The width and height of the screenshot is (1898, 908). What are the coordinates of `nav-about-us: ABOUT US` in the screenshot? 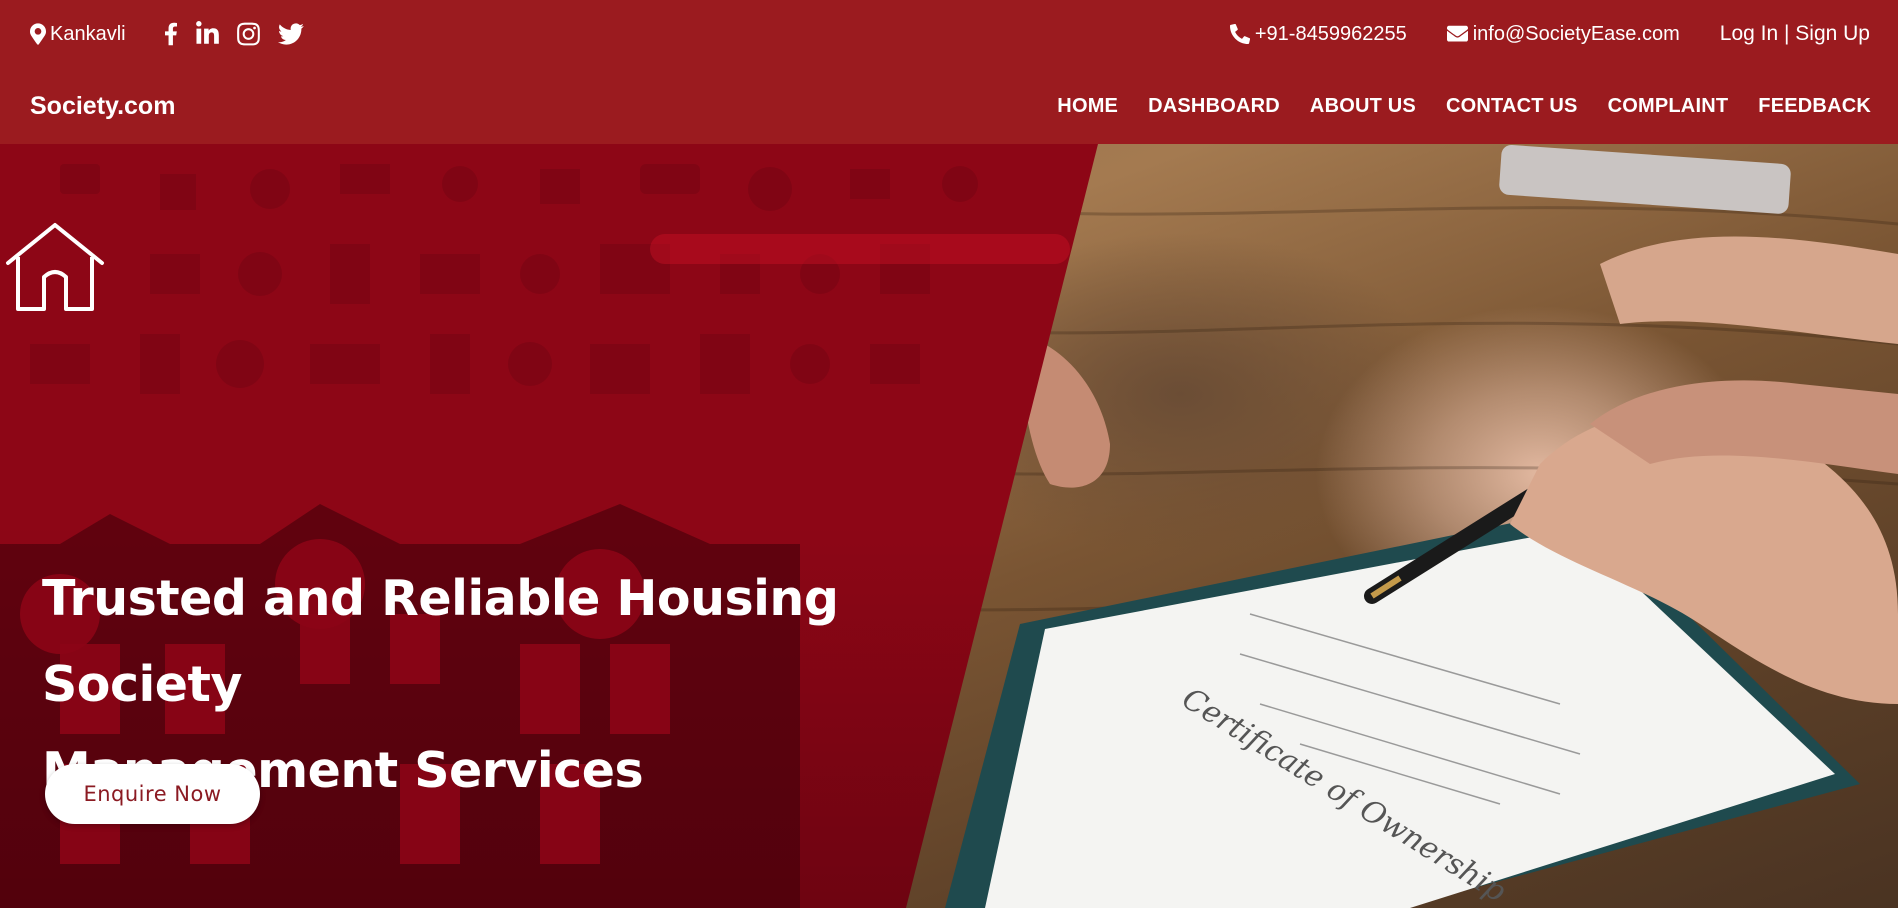 It's located at (1363, 106).